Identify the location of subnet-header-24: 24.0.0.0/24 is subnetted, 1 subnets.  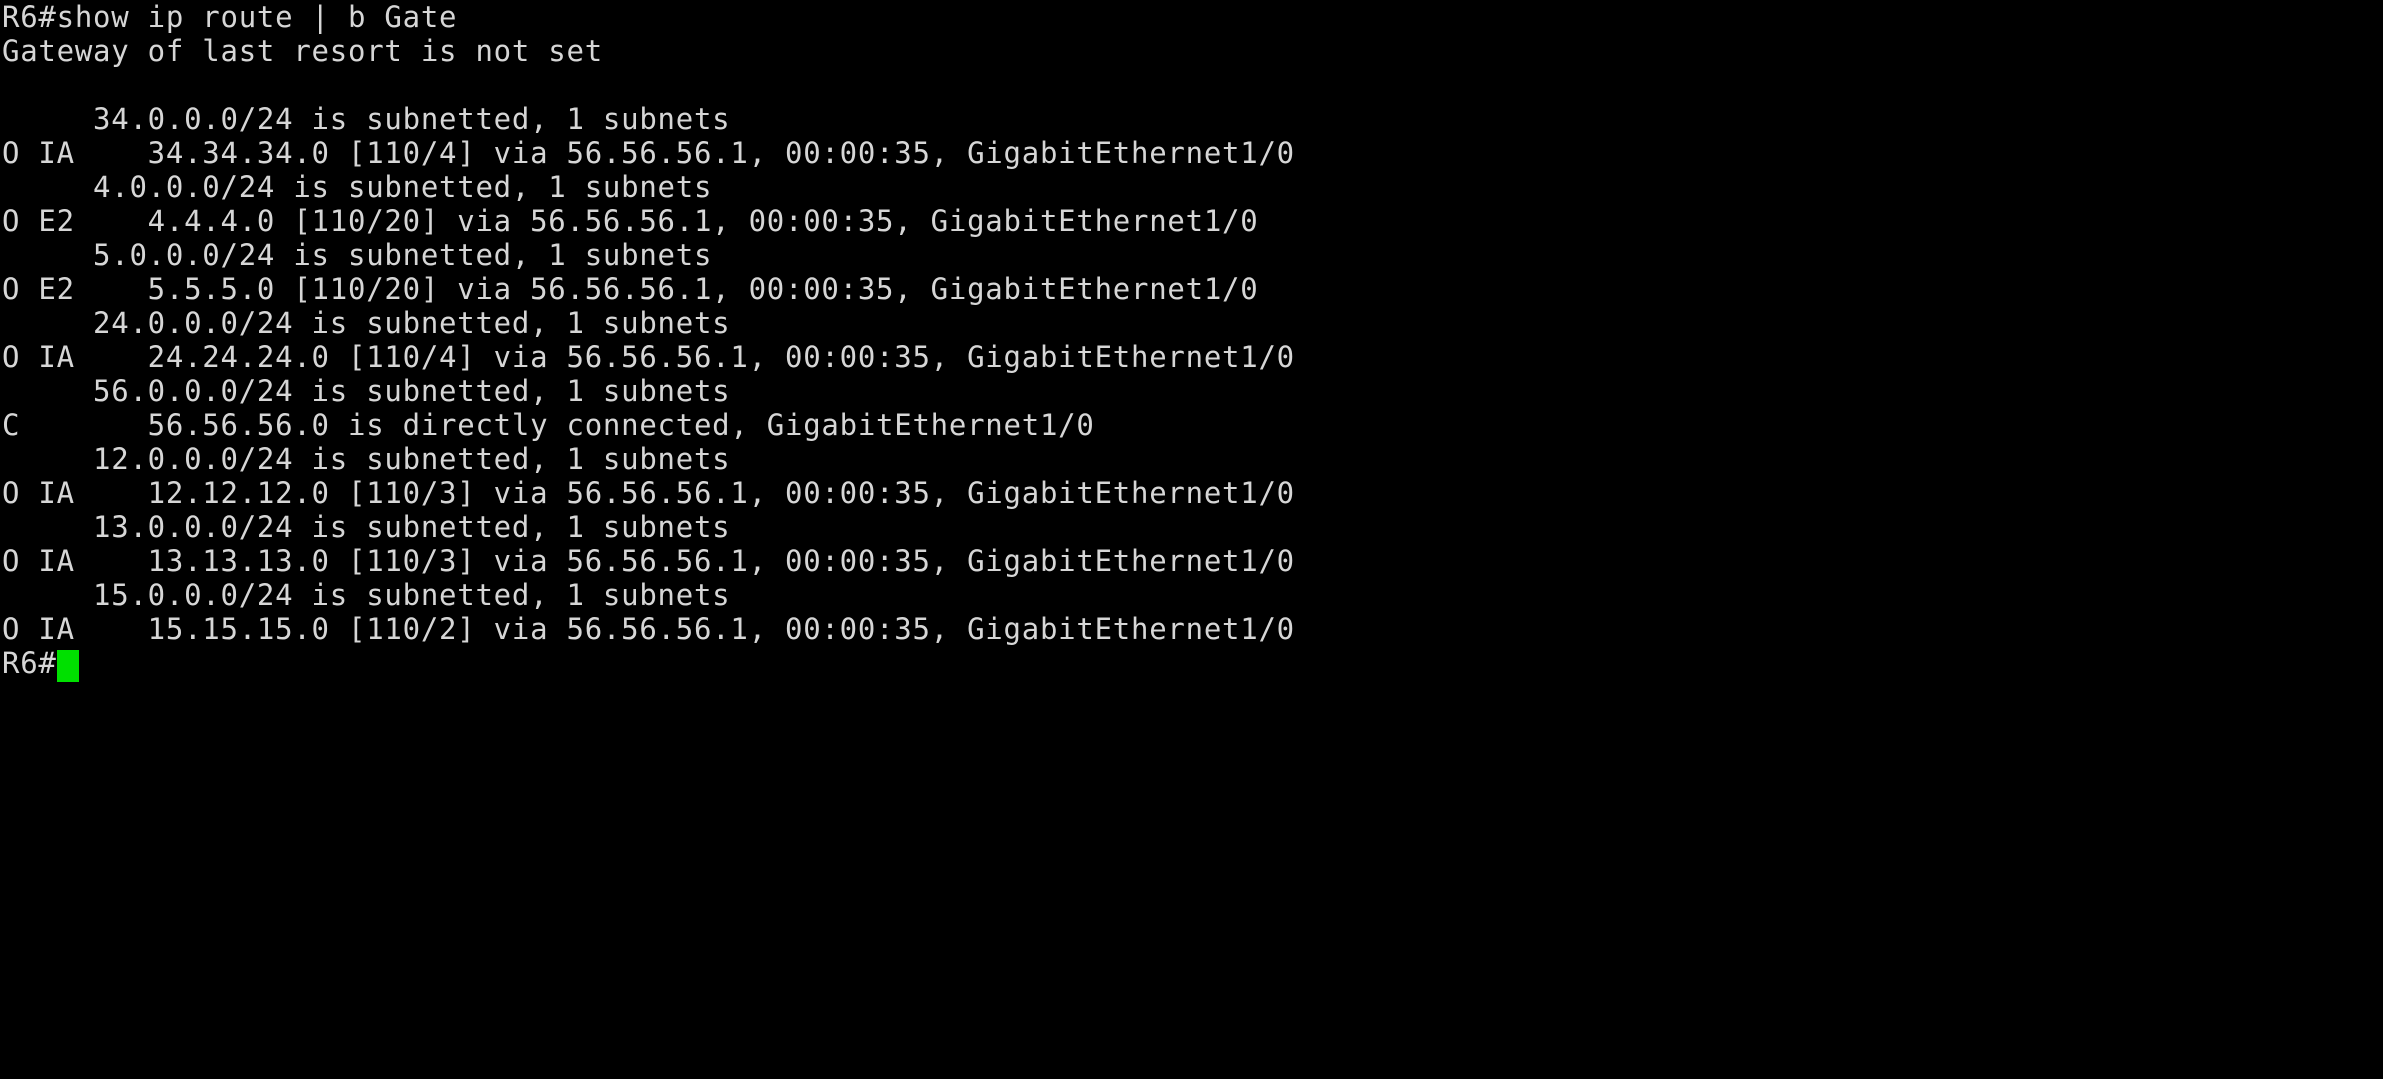
(366, 323).